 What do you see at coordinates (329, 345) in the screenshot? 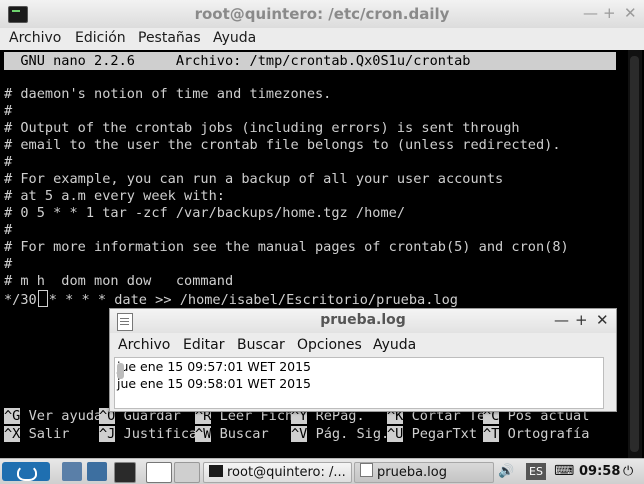
I see `leafpad-menu-opciones: Opciones` at bounding box center [329, 345].